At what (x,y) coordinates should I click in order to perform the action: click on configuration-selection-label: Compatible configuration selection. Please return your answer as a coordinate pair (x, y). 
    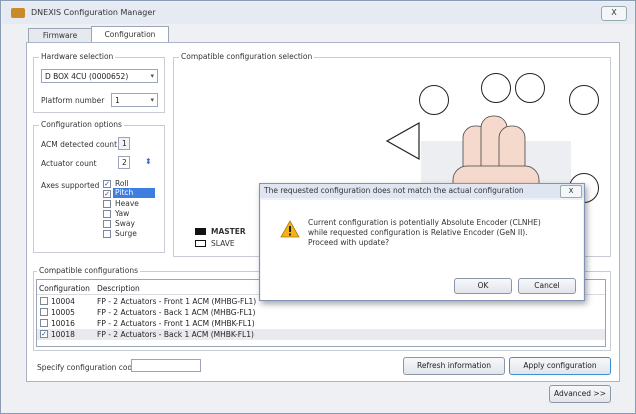
    Looking at the image, I should click on (247, 56).